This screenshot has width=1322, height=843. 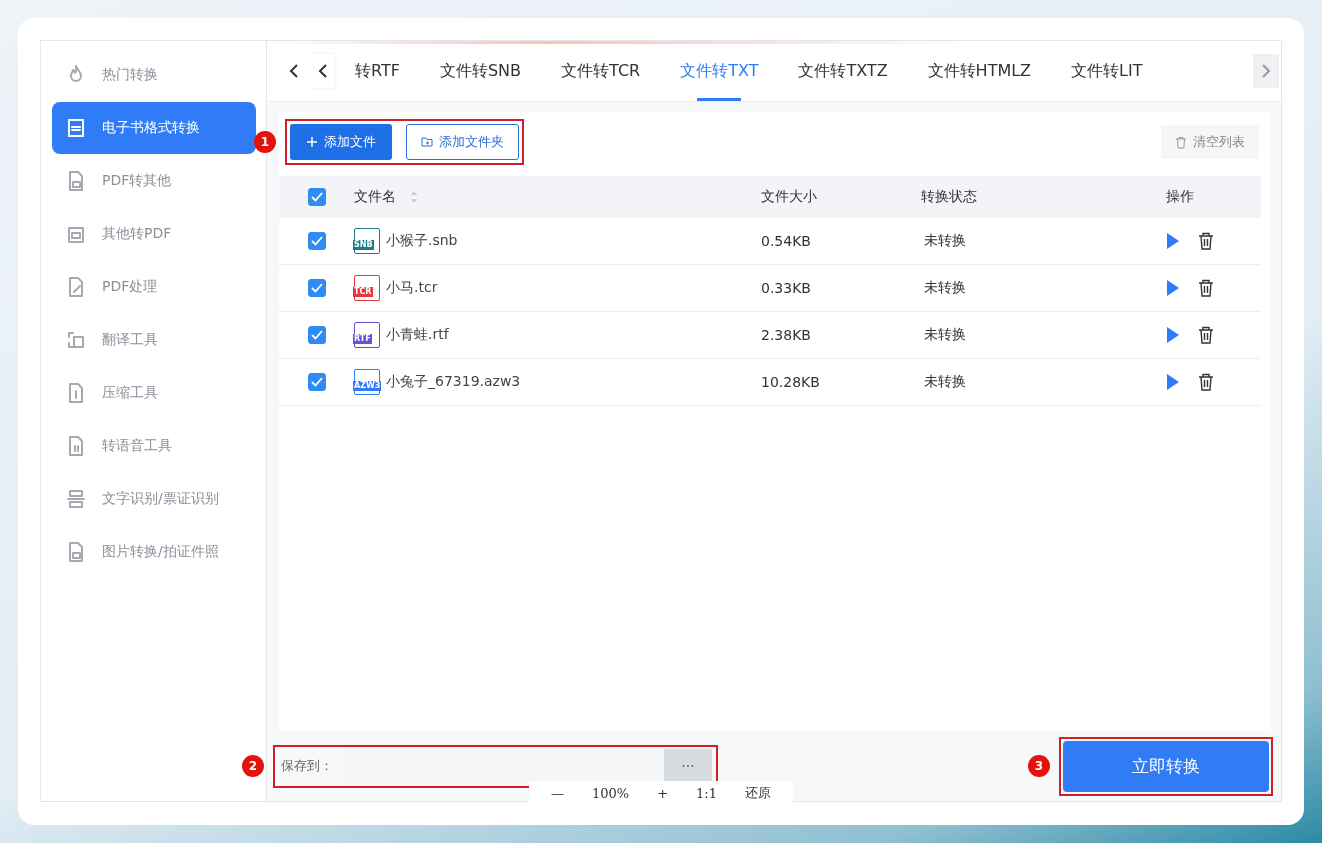 I want to click on format-tab: 文件转TXT, so click(x=719, y=71).